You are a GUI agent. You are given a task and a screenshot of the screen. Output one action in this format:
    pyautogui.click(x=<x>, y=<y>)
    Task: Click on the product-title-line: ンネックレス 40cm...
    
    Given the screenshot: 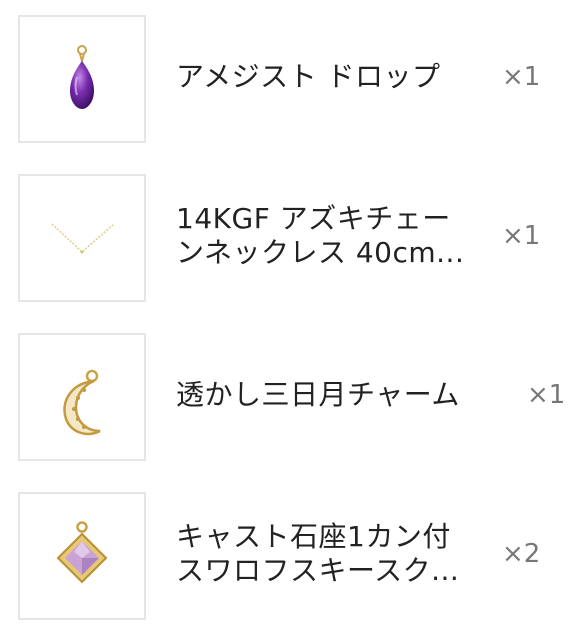 What is the action you would take?
    pyautogui.click(x=320, y=252)
    